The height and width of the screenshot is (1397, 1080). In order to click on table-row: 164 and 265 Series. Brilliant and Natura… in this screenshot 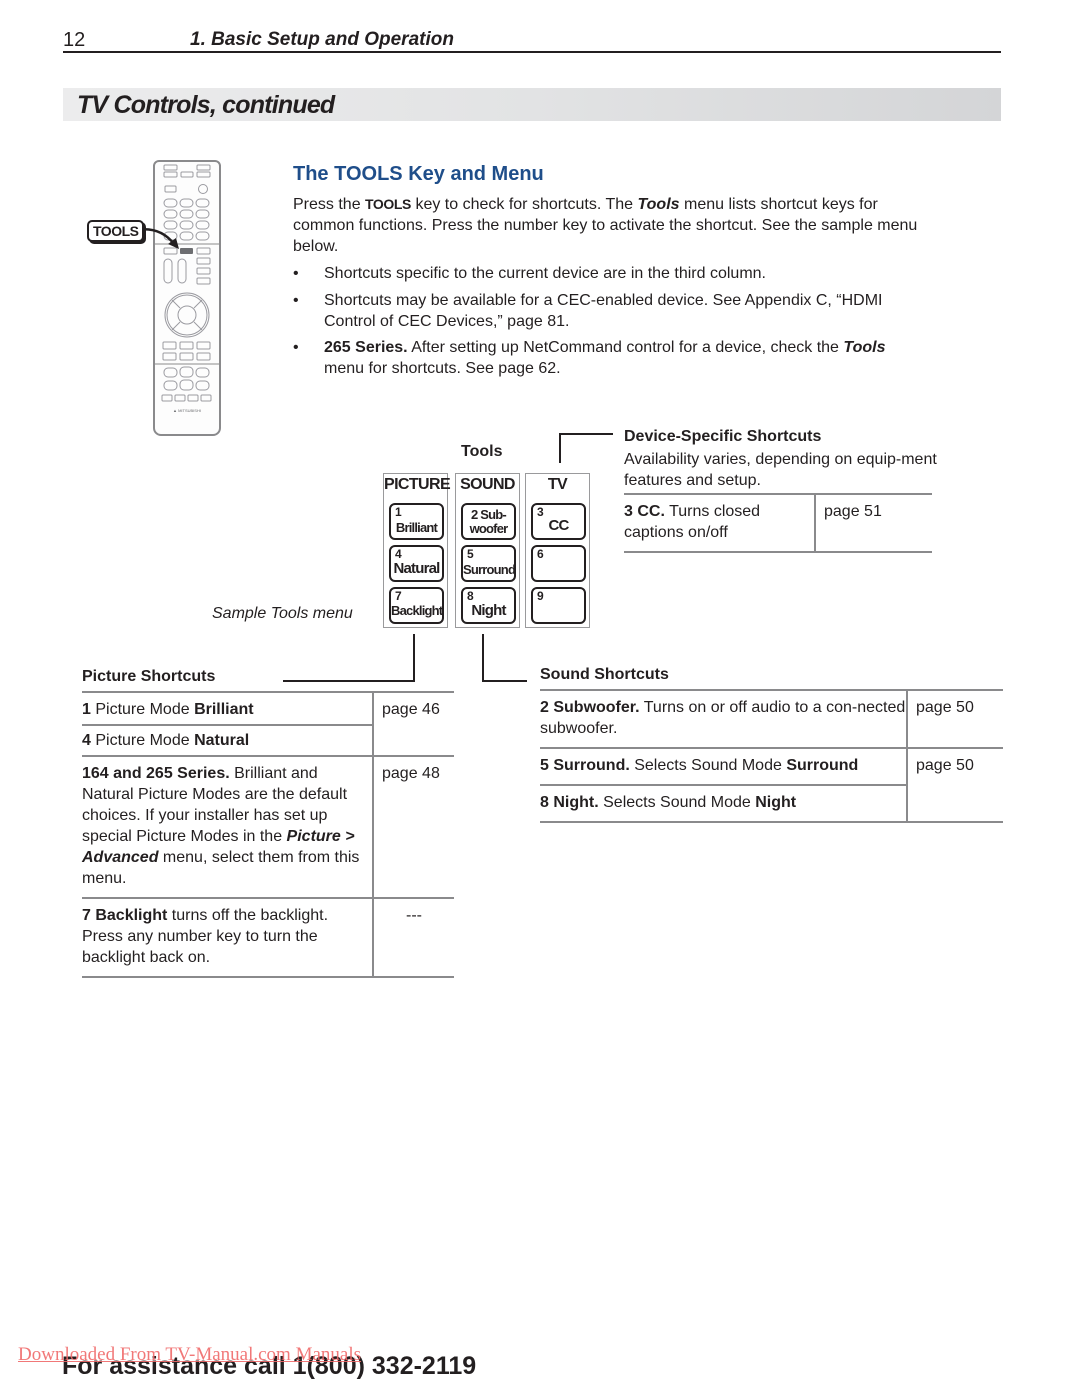, I will do `click(268, 826)`.